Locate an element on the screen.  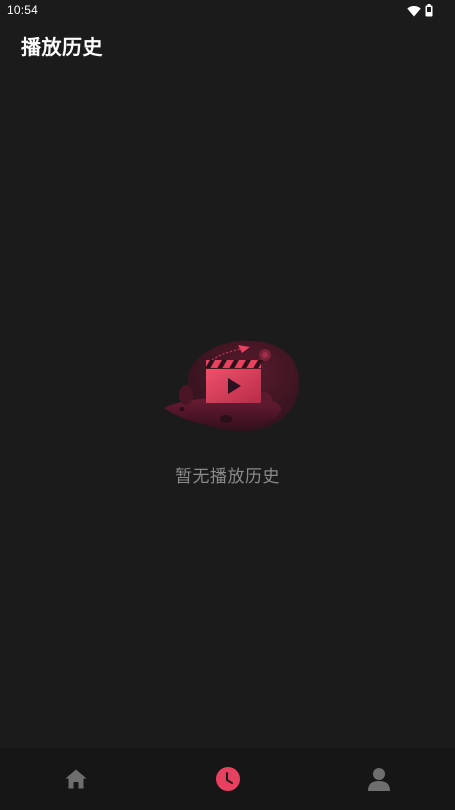
nav-history-tab is located at coordinates (228, 779).